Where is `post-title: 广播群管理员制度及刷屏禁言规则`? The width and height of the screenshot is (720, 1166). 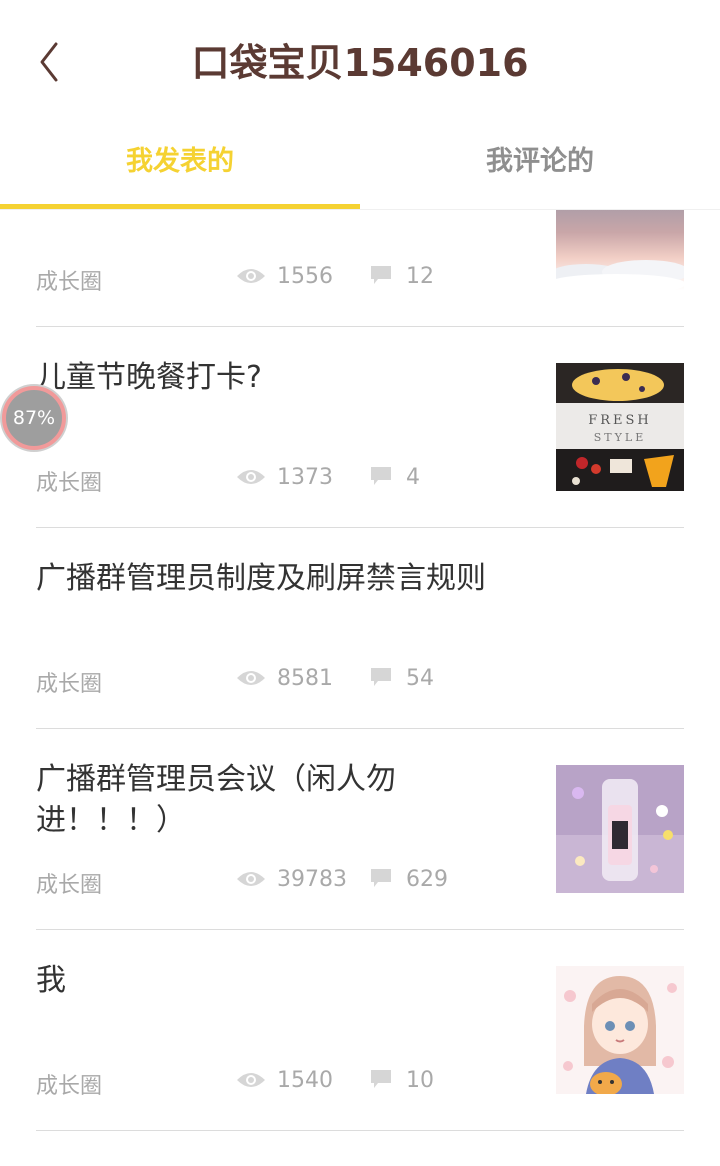
post-title: 广播群管理员制度及刷屏禁言规则 is located at coordinates (261, 578).